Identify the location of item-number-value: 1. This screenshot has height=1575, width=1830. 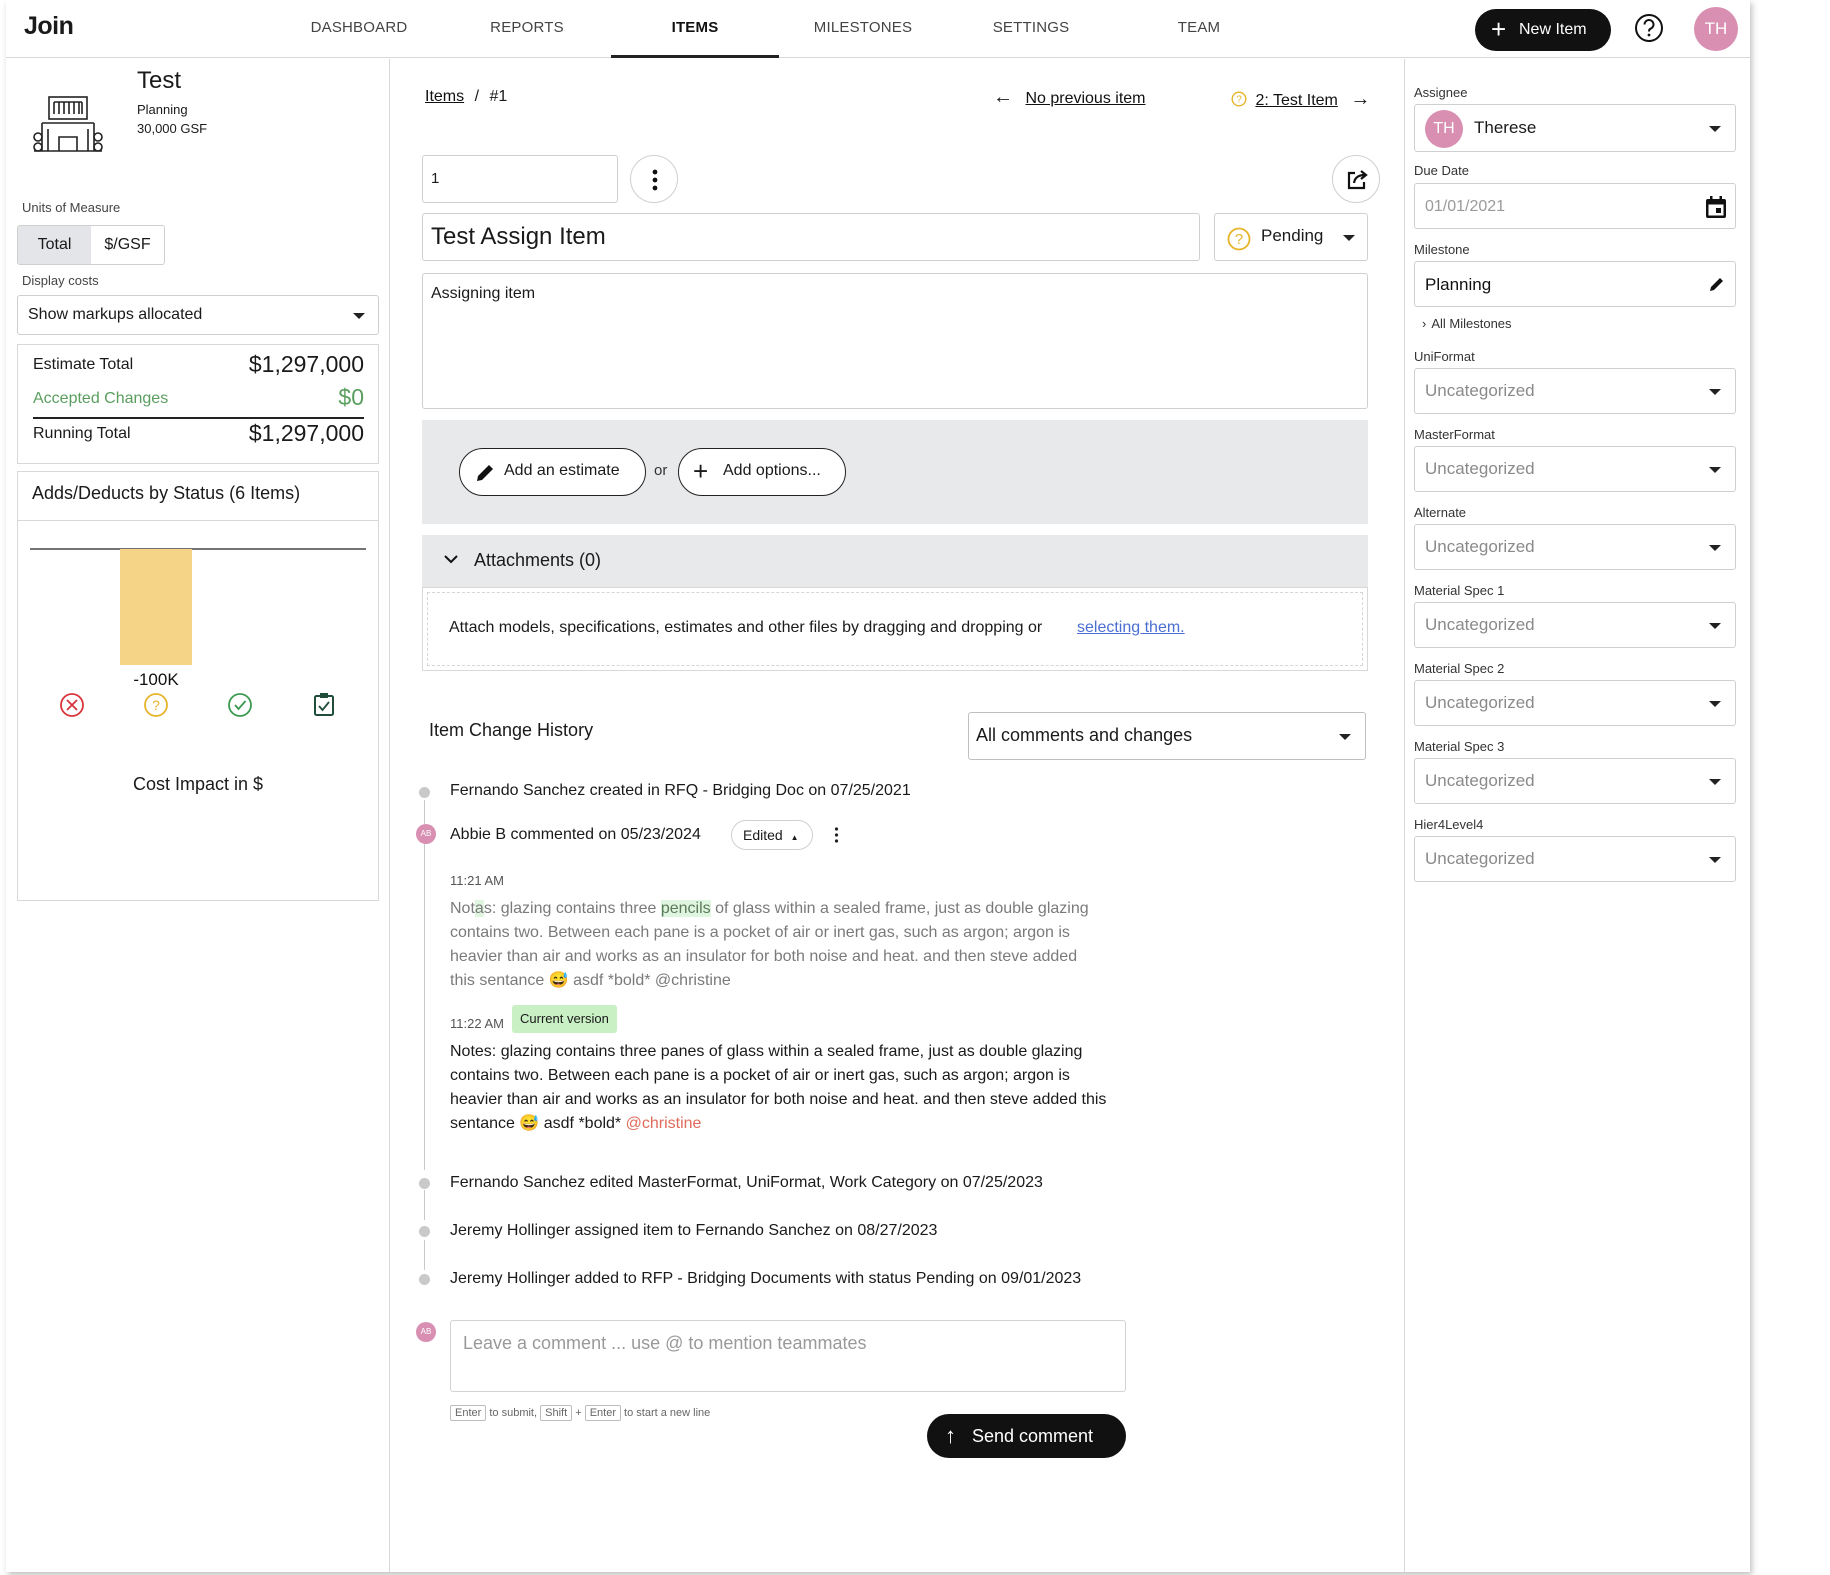
(435, 178).